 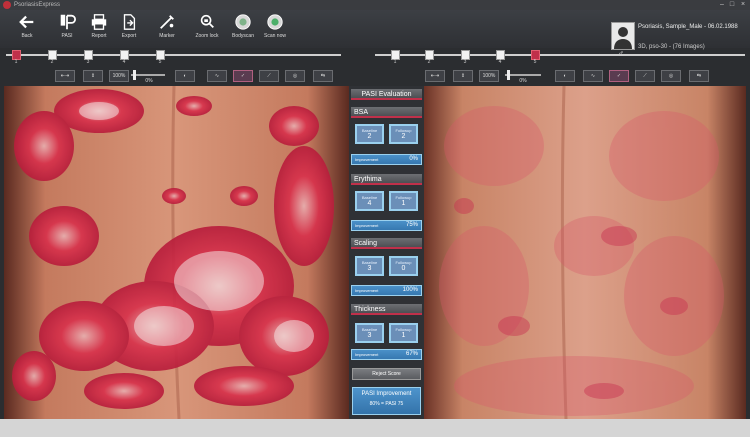 What do you see at coordinates (732, 4) in the screenshot?
I see `maximize-icon: □` at bounding box center [732, 4].